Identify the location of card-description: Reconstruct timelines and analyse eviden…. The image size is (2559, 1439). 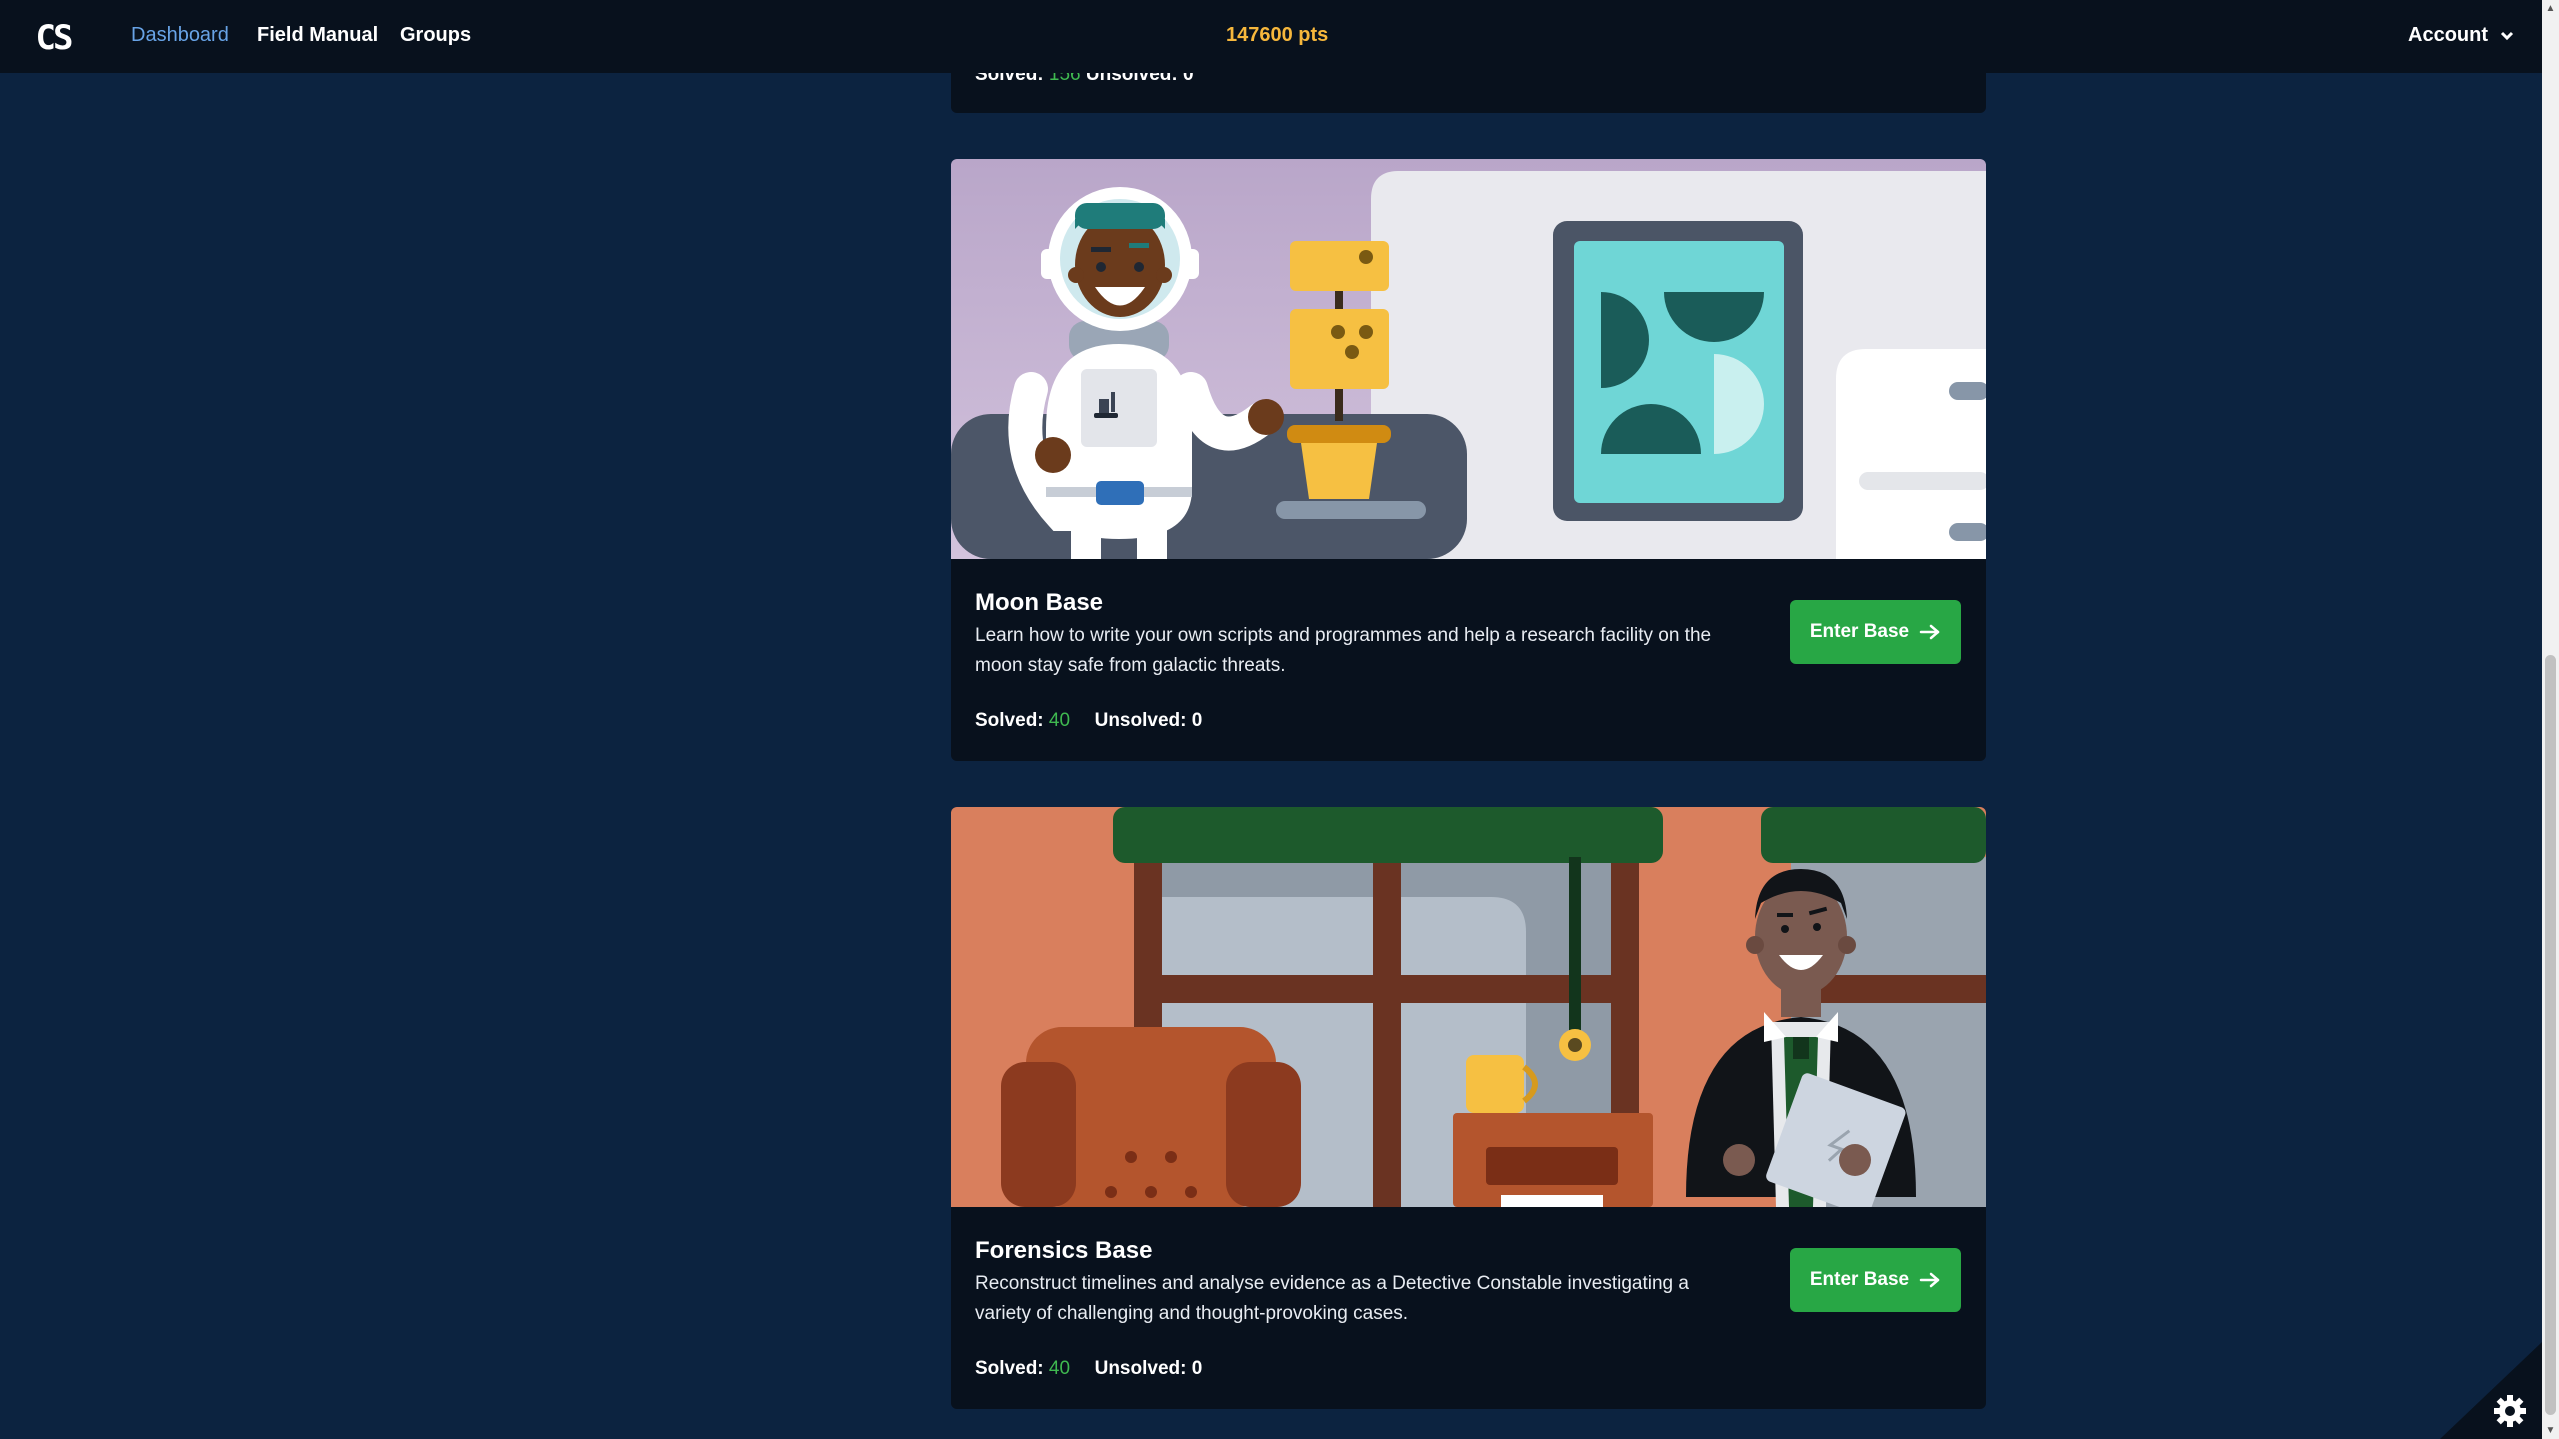
(1332, 1298).